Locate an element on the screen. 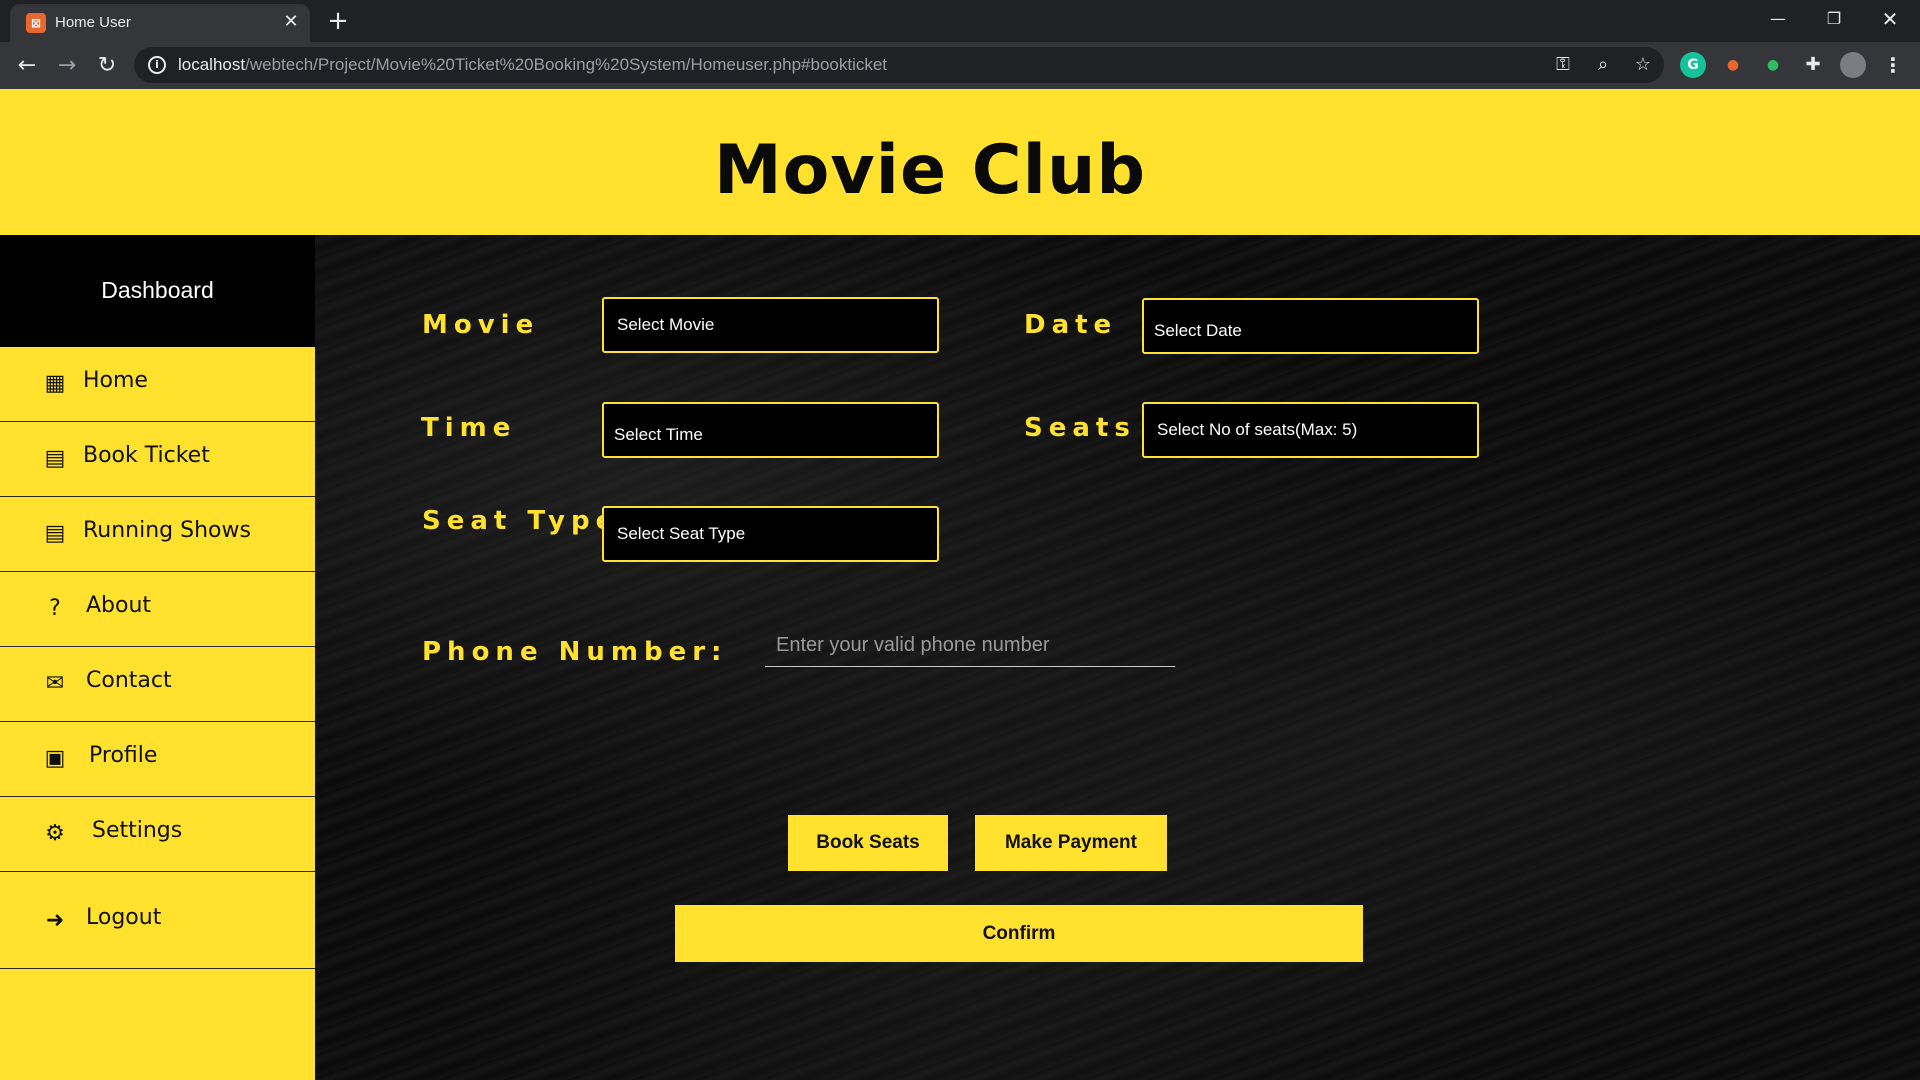 Image resolution: width=1920 pixels, height=1080 pixels. sidebar-item-running-shows: ▤ Running Shows is located at coordinates (157, 534).